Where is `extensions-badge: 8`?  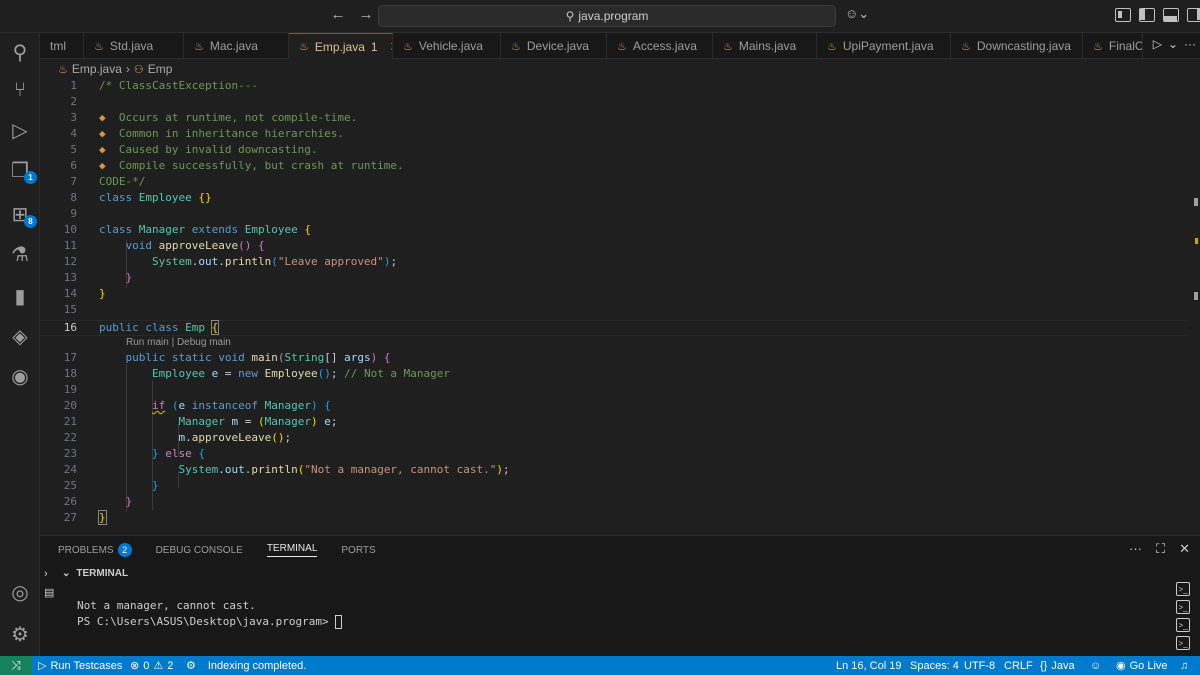 extensions-badge: 8 is located at coordinates (30, 221).